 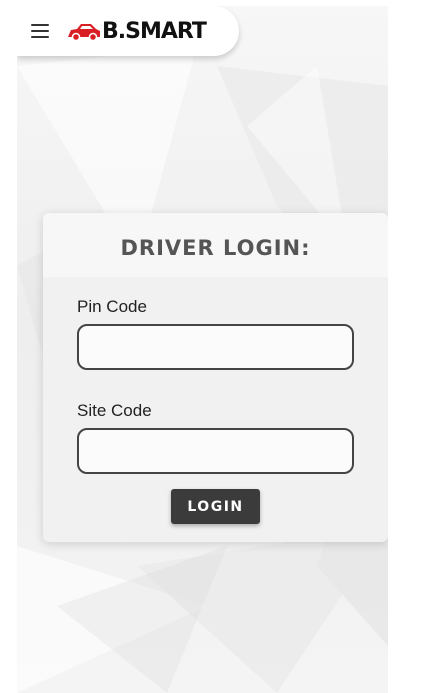 I want to click on site-code-input, so click(x=215, y=451).